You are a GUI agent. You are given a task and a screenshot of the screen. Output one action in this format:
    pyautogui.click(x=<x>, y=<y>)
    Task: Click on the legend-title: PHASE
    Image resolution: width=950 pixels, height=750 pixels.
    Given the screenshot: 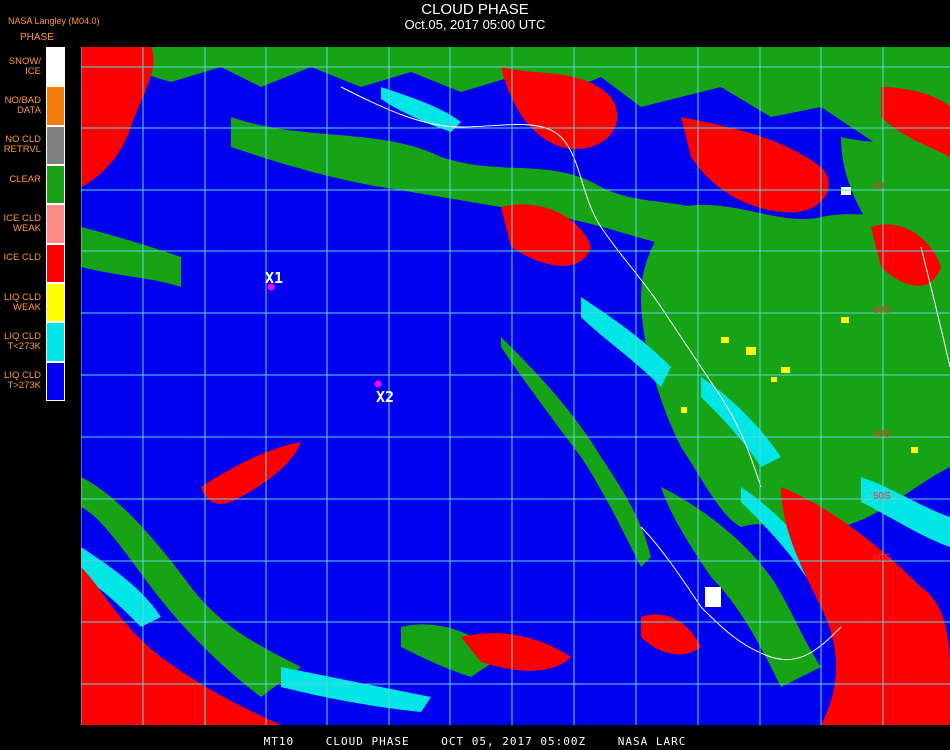 What is the action you would take?
    pyautogui.click(x=37, y=37)
    